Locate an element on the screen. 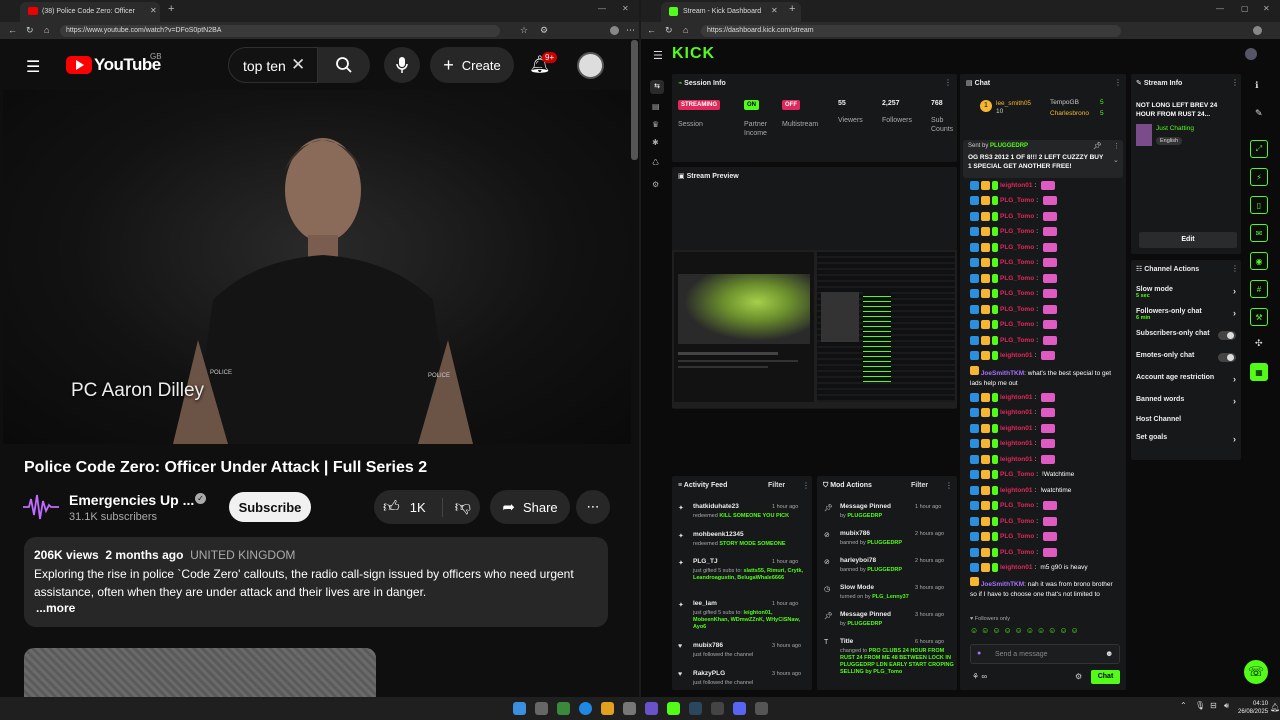 The height and width of the screenshot is (720, 1280). edge-icon is located at coordinates (585, 708).